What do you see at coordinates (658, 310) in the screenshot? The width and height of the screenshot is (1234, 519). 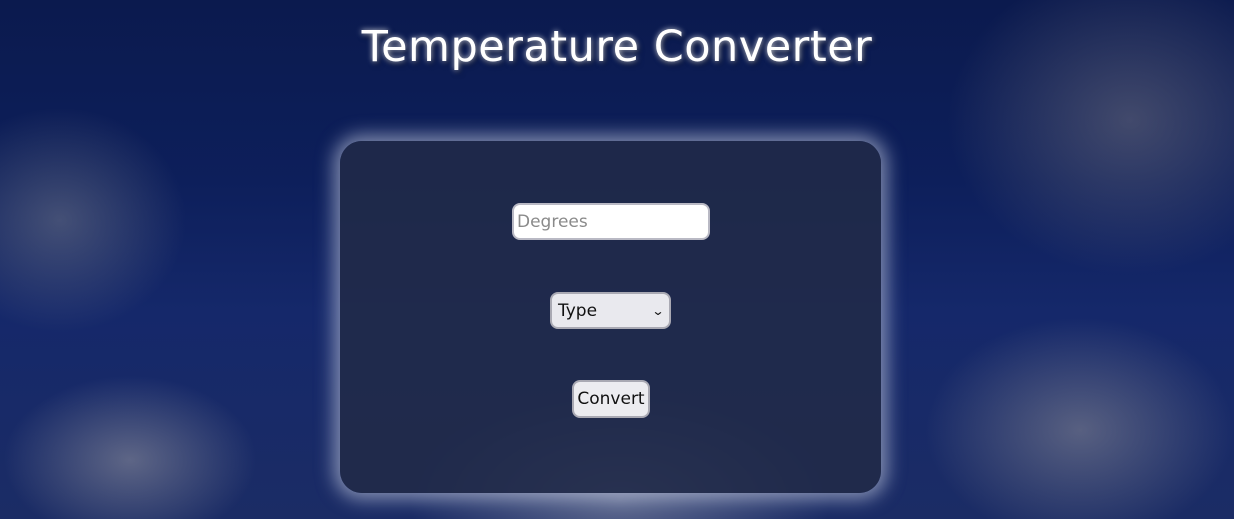 I see `chevron-down-icon: ⌄` at bounding box center [658, 310].